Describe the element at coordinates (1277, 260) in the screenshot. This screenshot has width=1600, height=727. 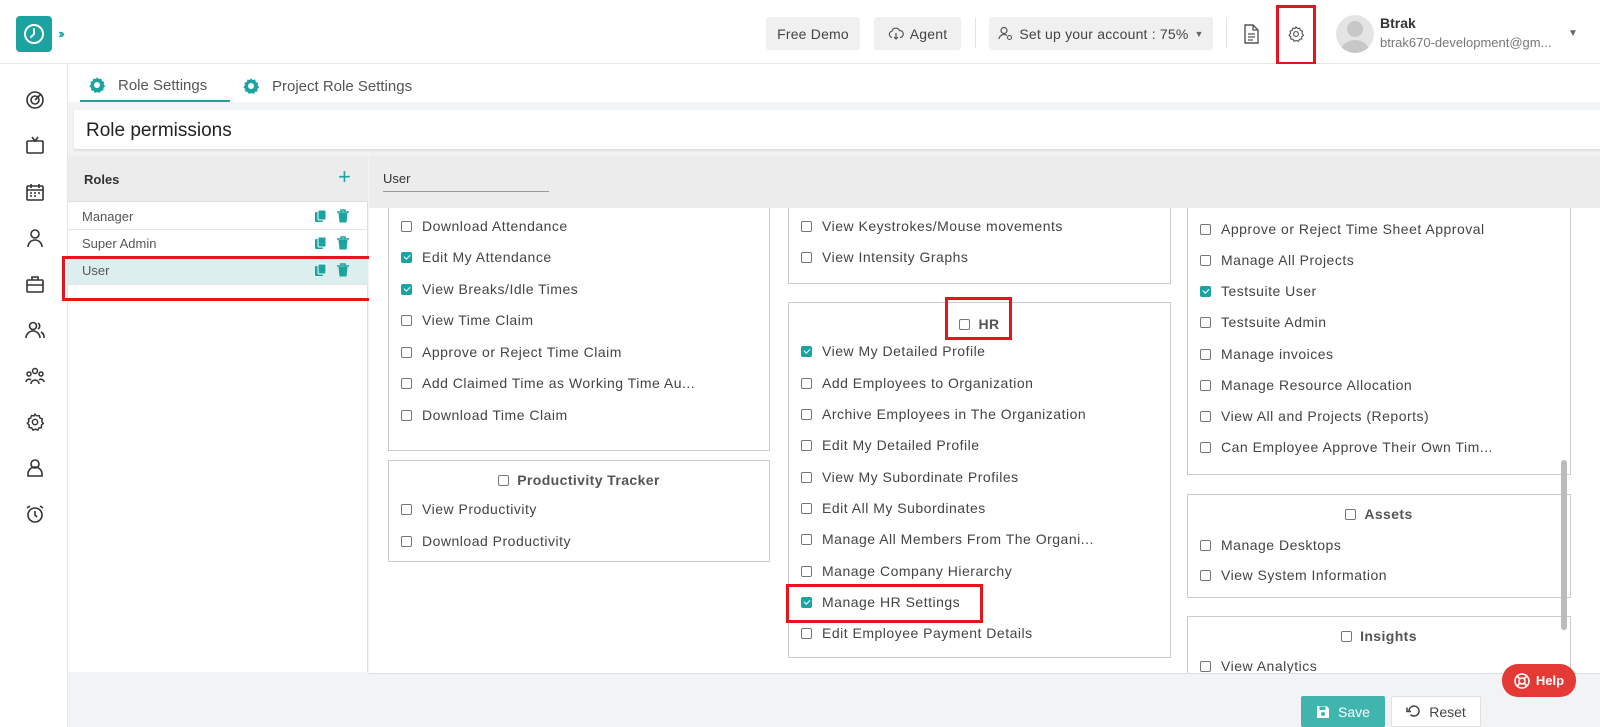
I see `permission-item: Manage All Projects` at that location.